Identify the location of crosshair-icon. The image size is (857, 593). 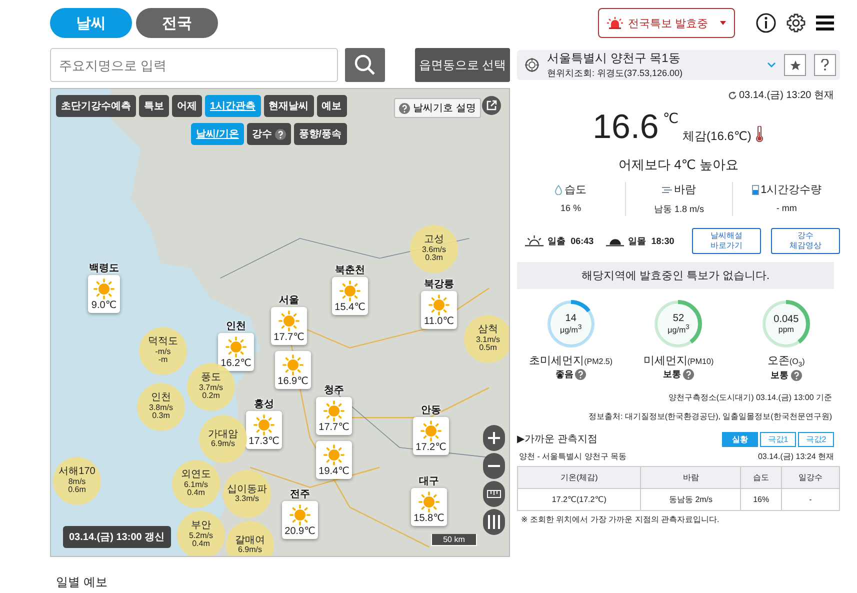
(532, 65).